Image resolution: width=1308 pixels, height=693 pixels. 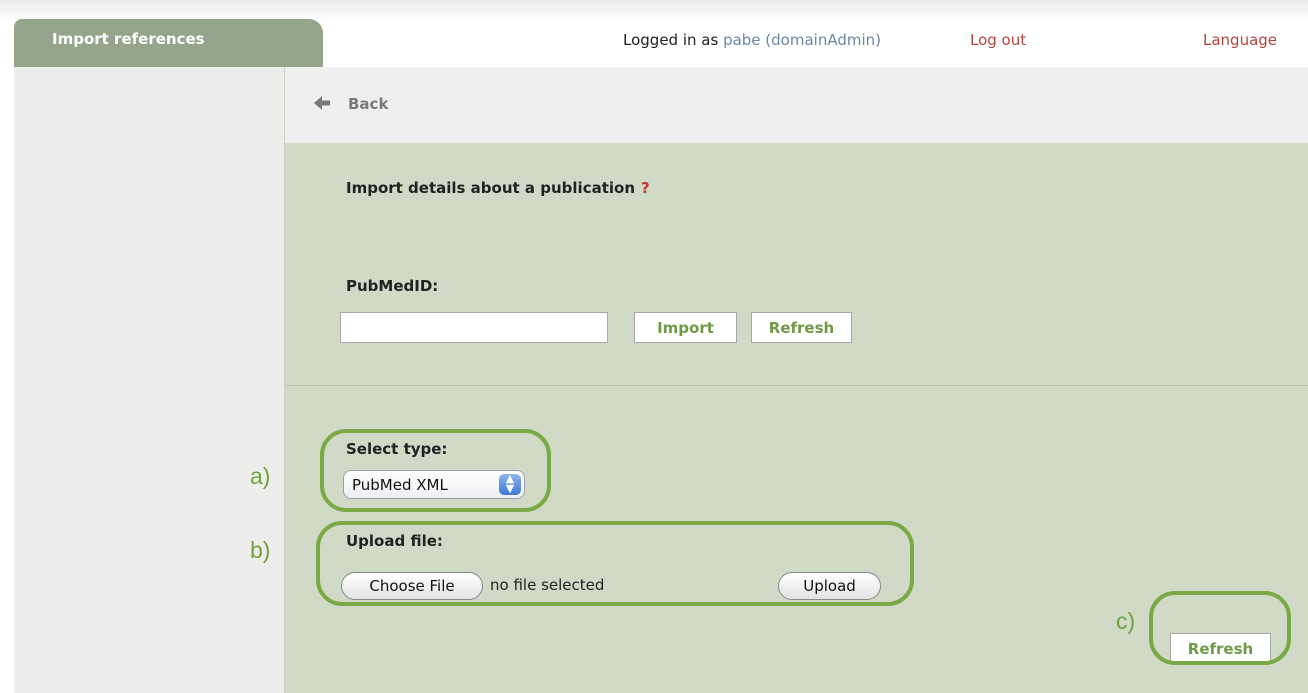 What do you see at coordinates (998, 40) in the screenshot?
I see `logout-link: Log out` at bounding box center [998, 40].